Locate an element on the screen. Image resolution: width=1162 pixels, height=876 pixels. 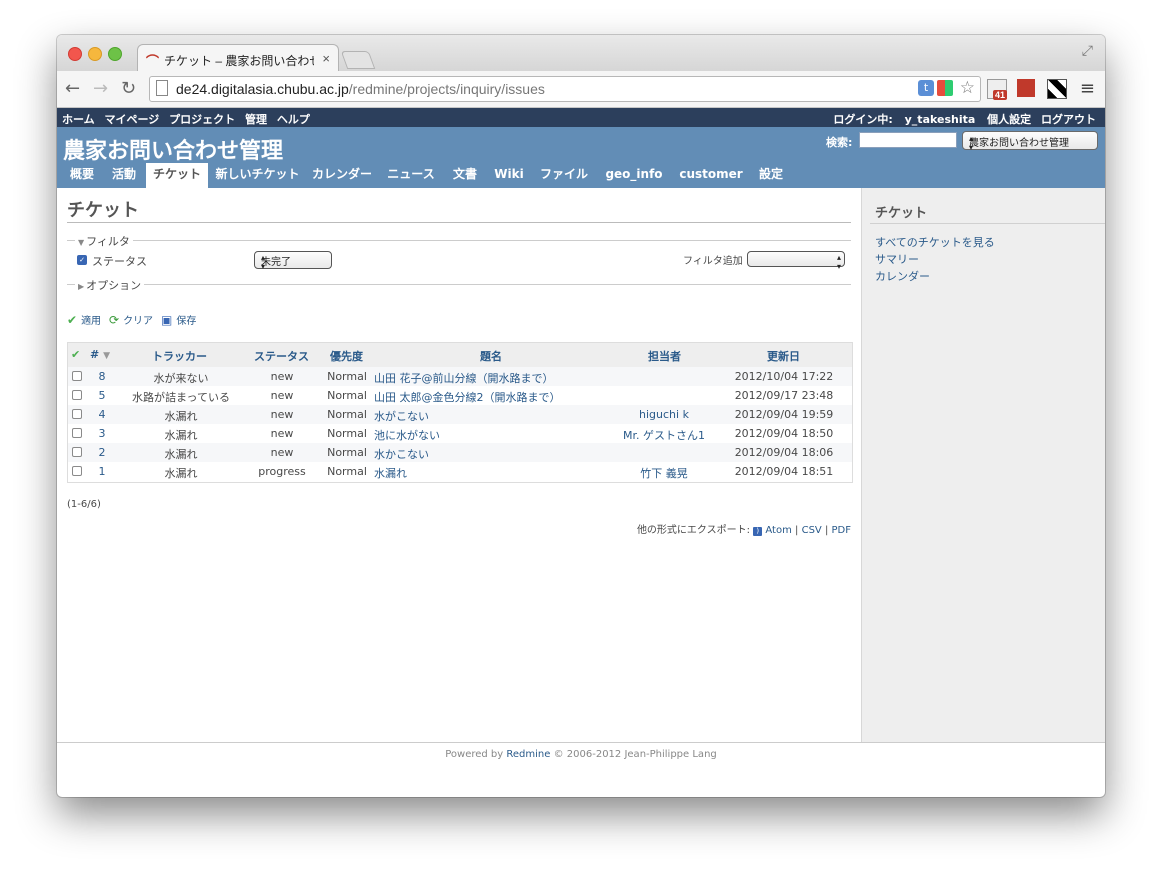
my-account-link: 個人設定 is located at coordinates (1009, 119).